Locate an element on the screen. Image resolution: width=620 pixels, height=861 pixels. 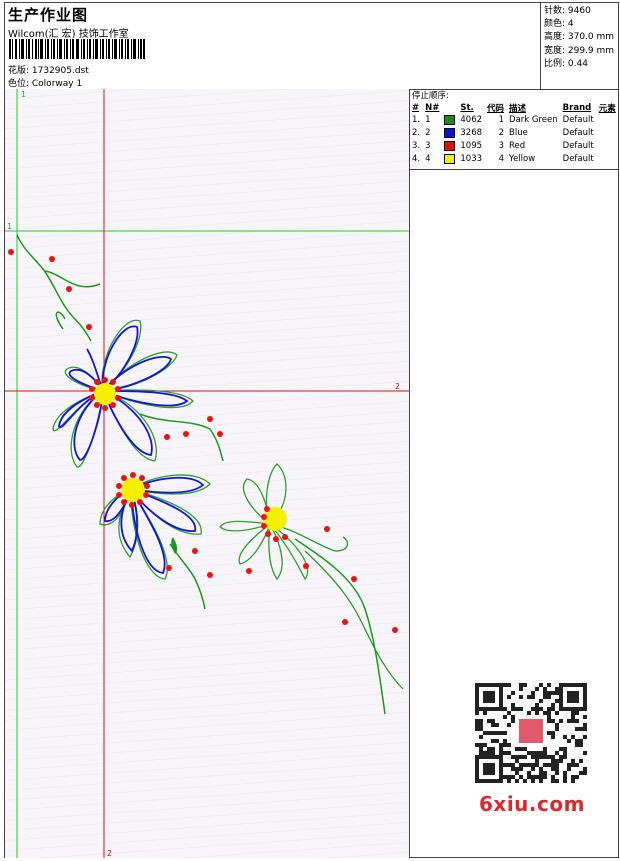
flower1-center is located at coordinates (105, 394).